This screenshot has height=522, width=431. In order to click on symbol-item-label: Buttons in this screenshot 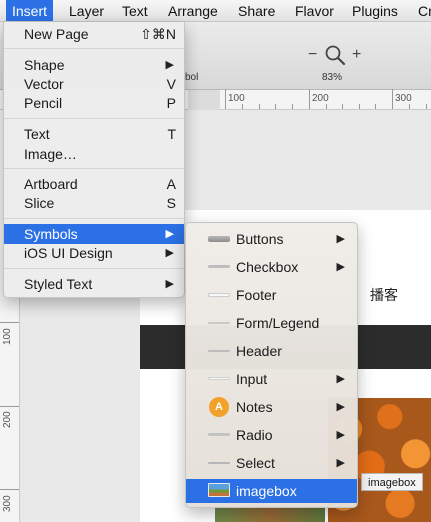, I will do `click(260, 239)`.